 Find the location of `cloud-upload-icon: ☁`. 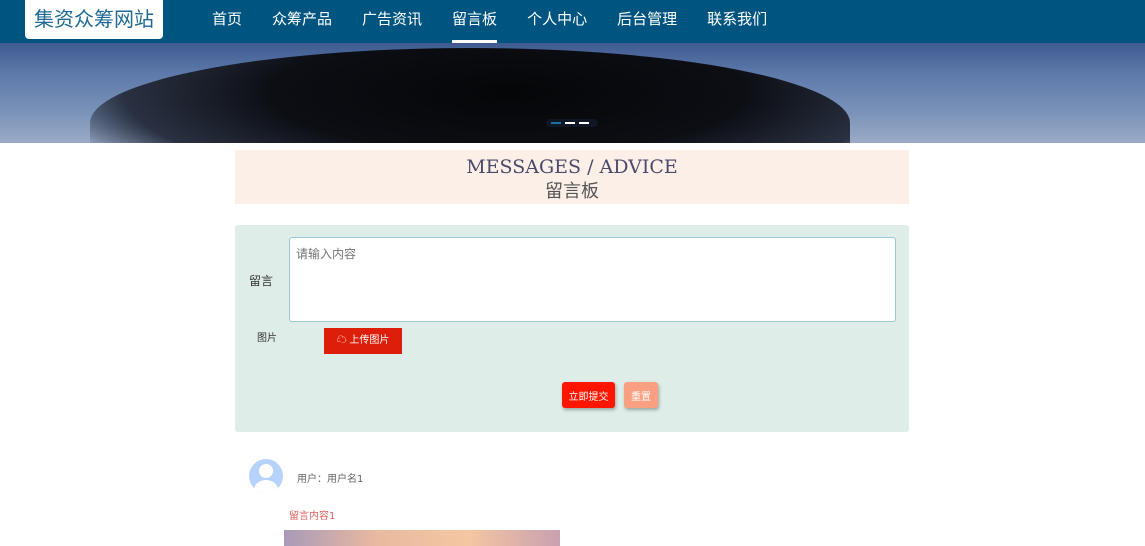

cloud-upload-icon: ☁ is located at coordinates (341, 340).